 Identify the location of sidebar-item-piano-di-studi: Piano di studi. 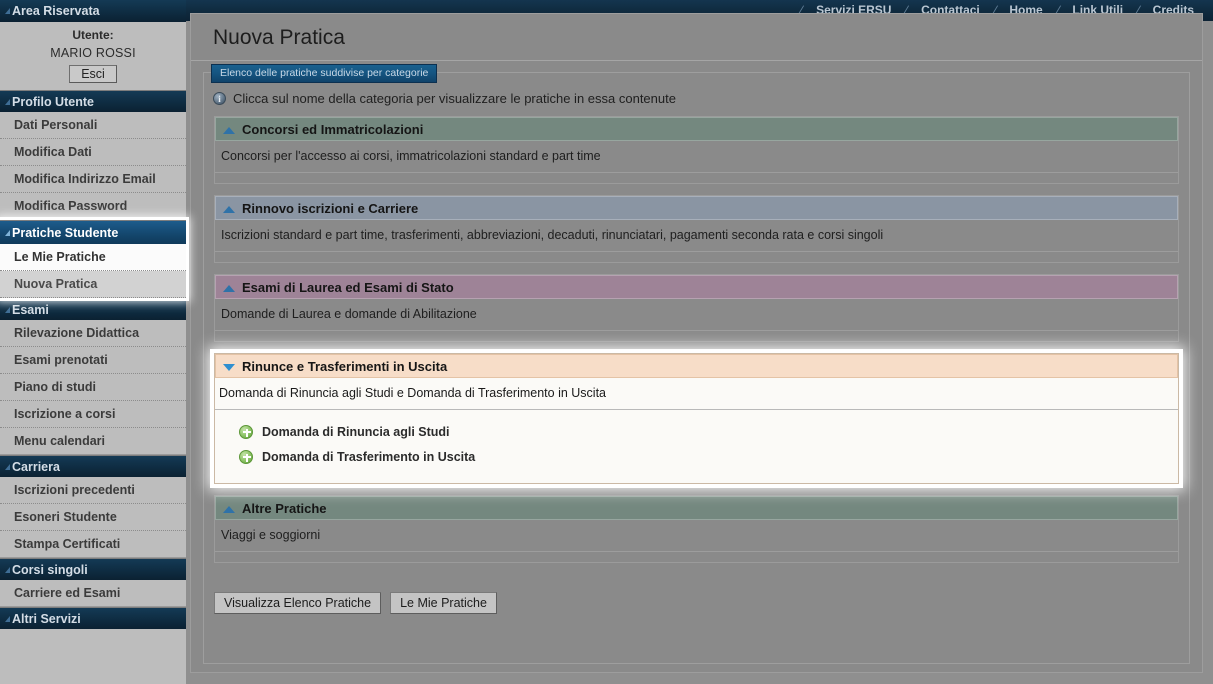
(93, 387).